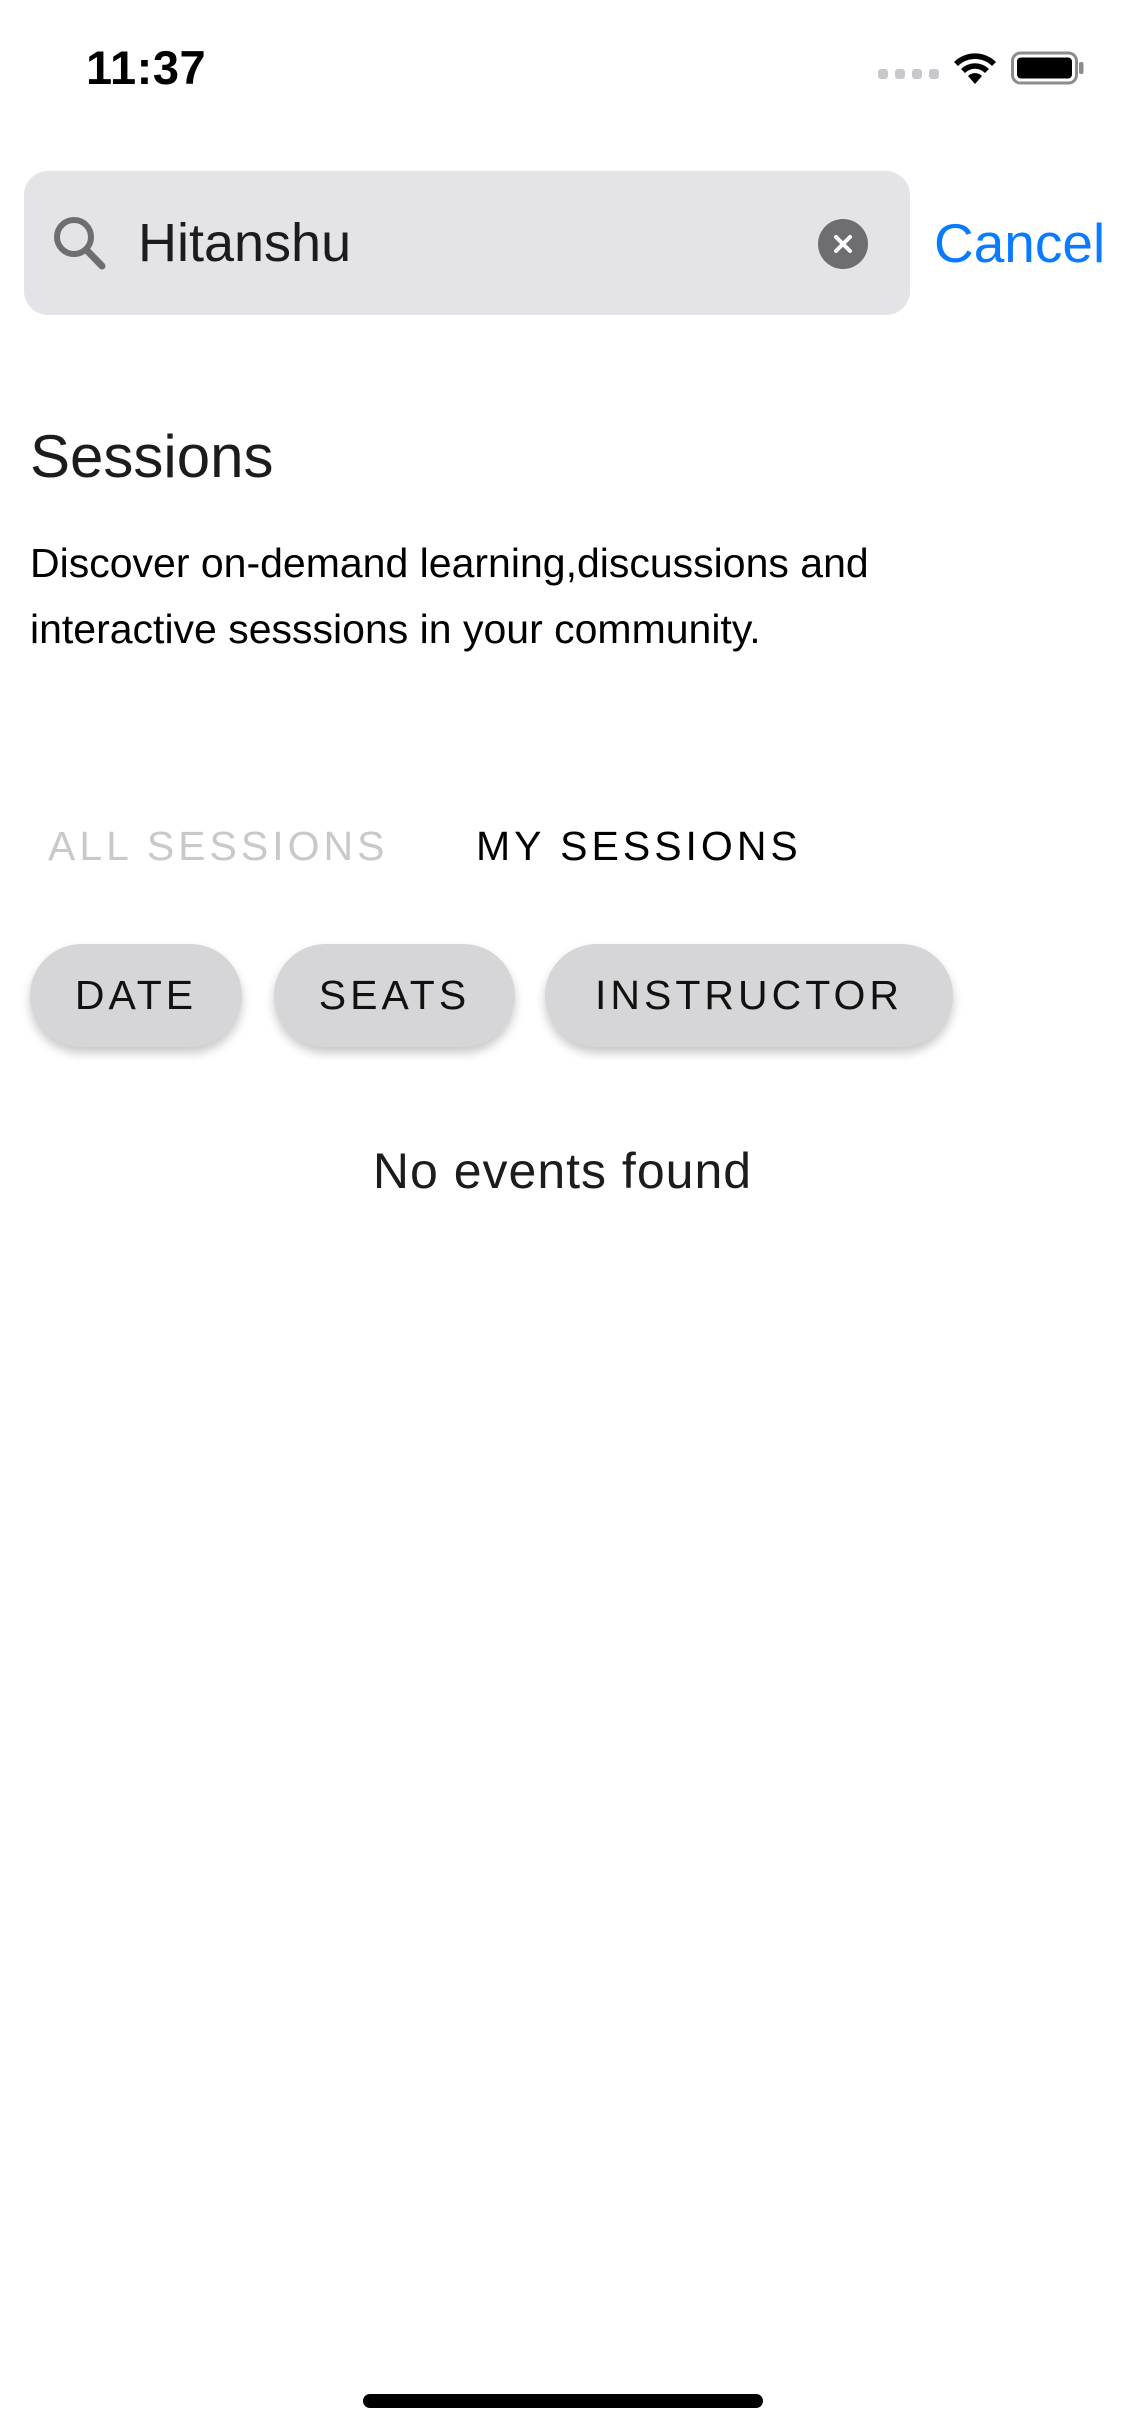 The image size is (1125, 2436). What do you see at coordinates (1019, 243) in the screenshot?
I see `cancel-button: Cancel` at bounding box center [1019, 243].